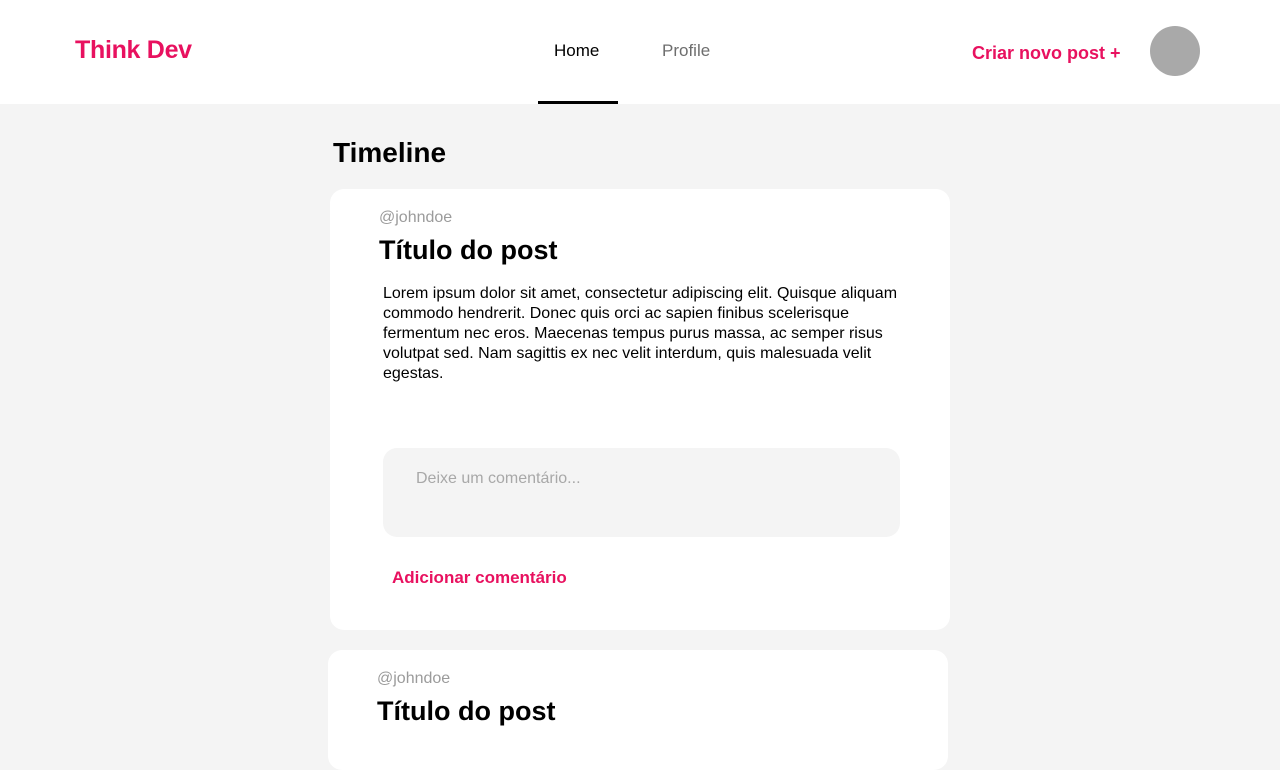 Image resolution: width=1280 pixels, height=770 pixels. I want to click on page-title: Timeline, so click(390, 152).